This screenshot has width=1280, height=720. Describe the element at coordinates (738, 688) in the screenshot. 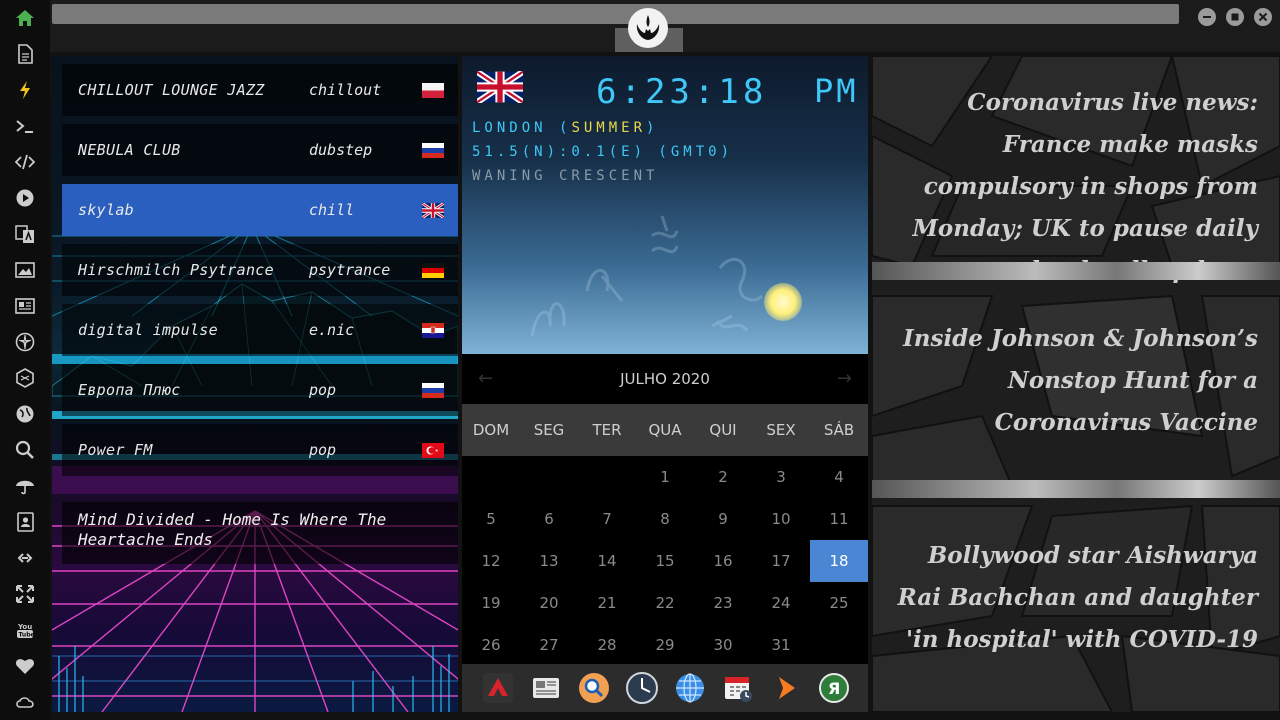

I see `calendar-app-icon` at that location.